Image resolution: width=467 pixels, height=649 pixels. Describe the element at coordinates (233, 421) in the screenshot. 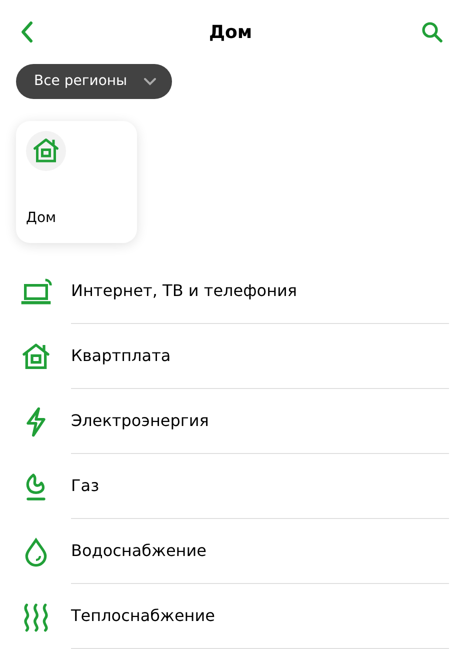

I see `category-row: Электроэнергия` at that location.